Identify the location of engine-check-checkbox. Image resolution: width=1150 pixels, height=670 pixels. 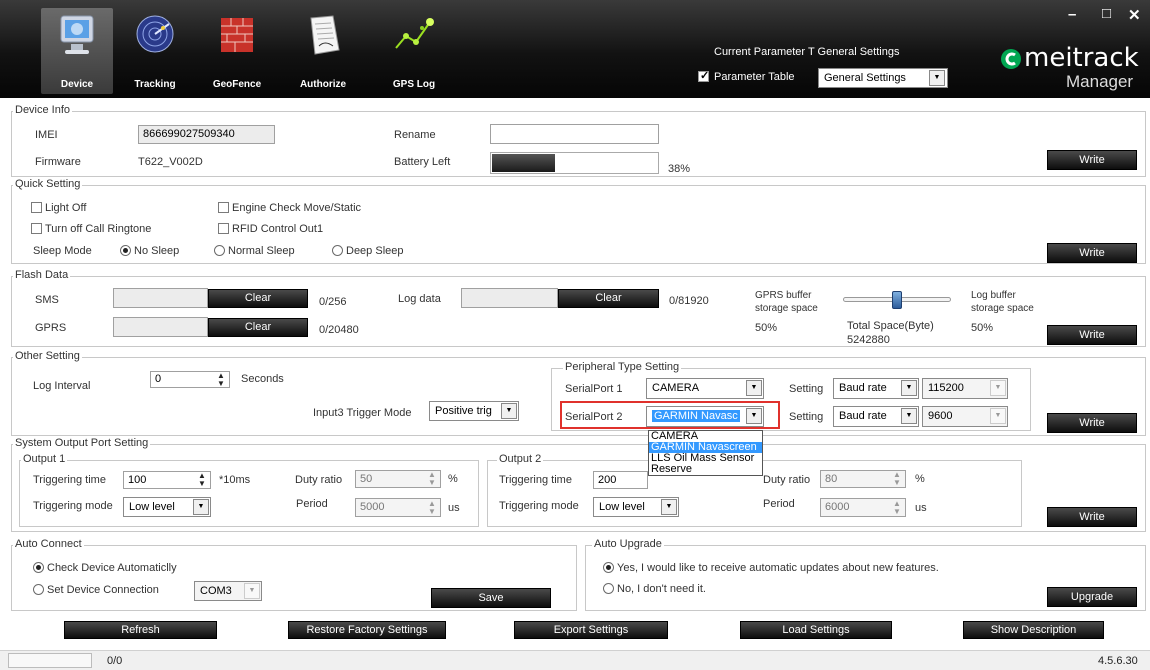
(223, 207).